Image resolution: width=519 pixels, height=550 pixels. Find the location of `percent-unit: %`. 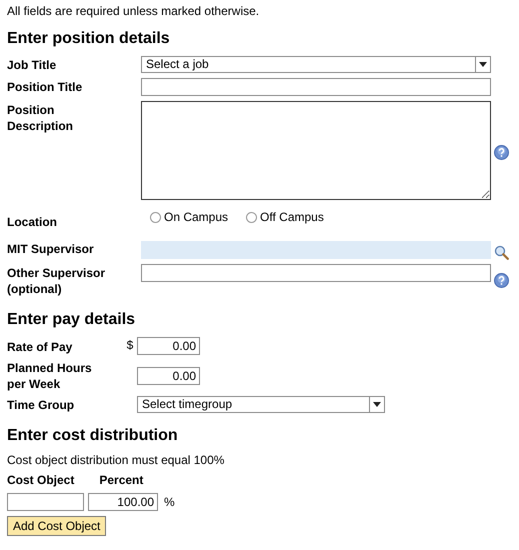

percent-unit: % is located at coordinates (169, 502).